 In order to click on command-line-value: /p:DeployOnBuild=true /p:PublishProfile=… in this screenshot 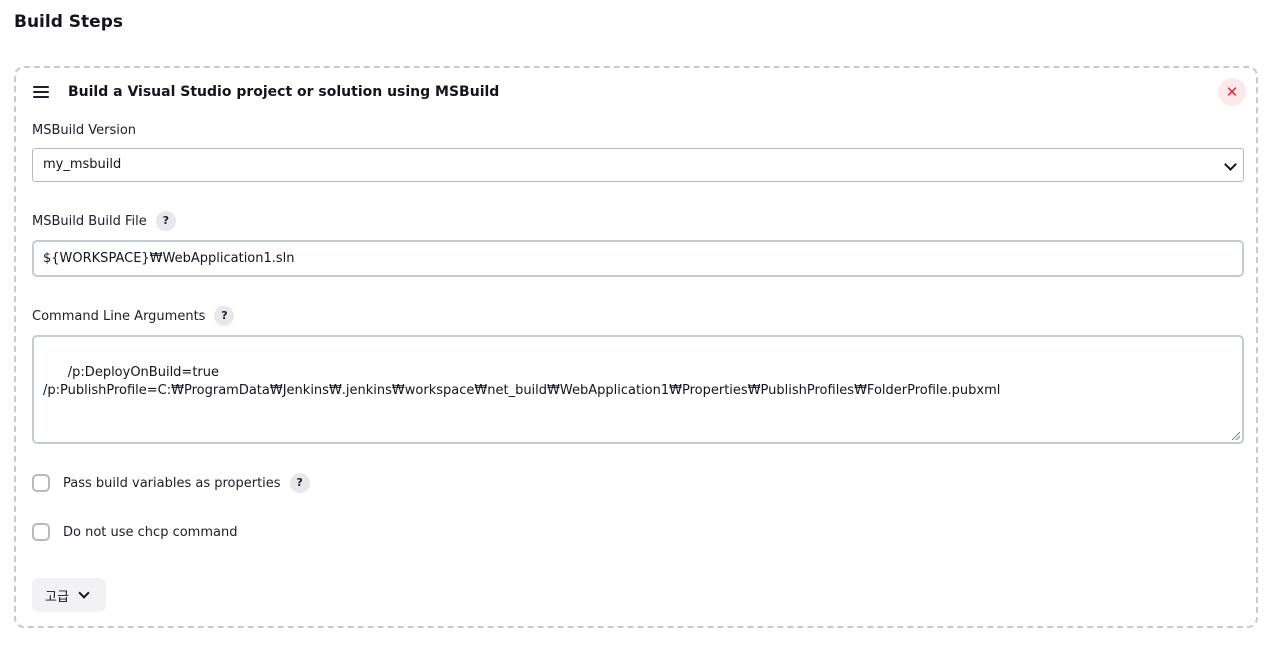, I will do `click(522, 381)`.